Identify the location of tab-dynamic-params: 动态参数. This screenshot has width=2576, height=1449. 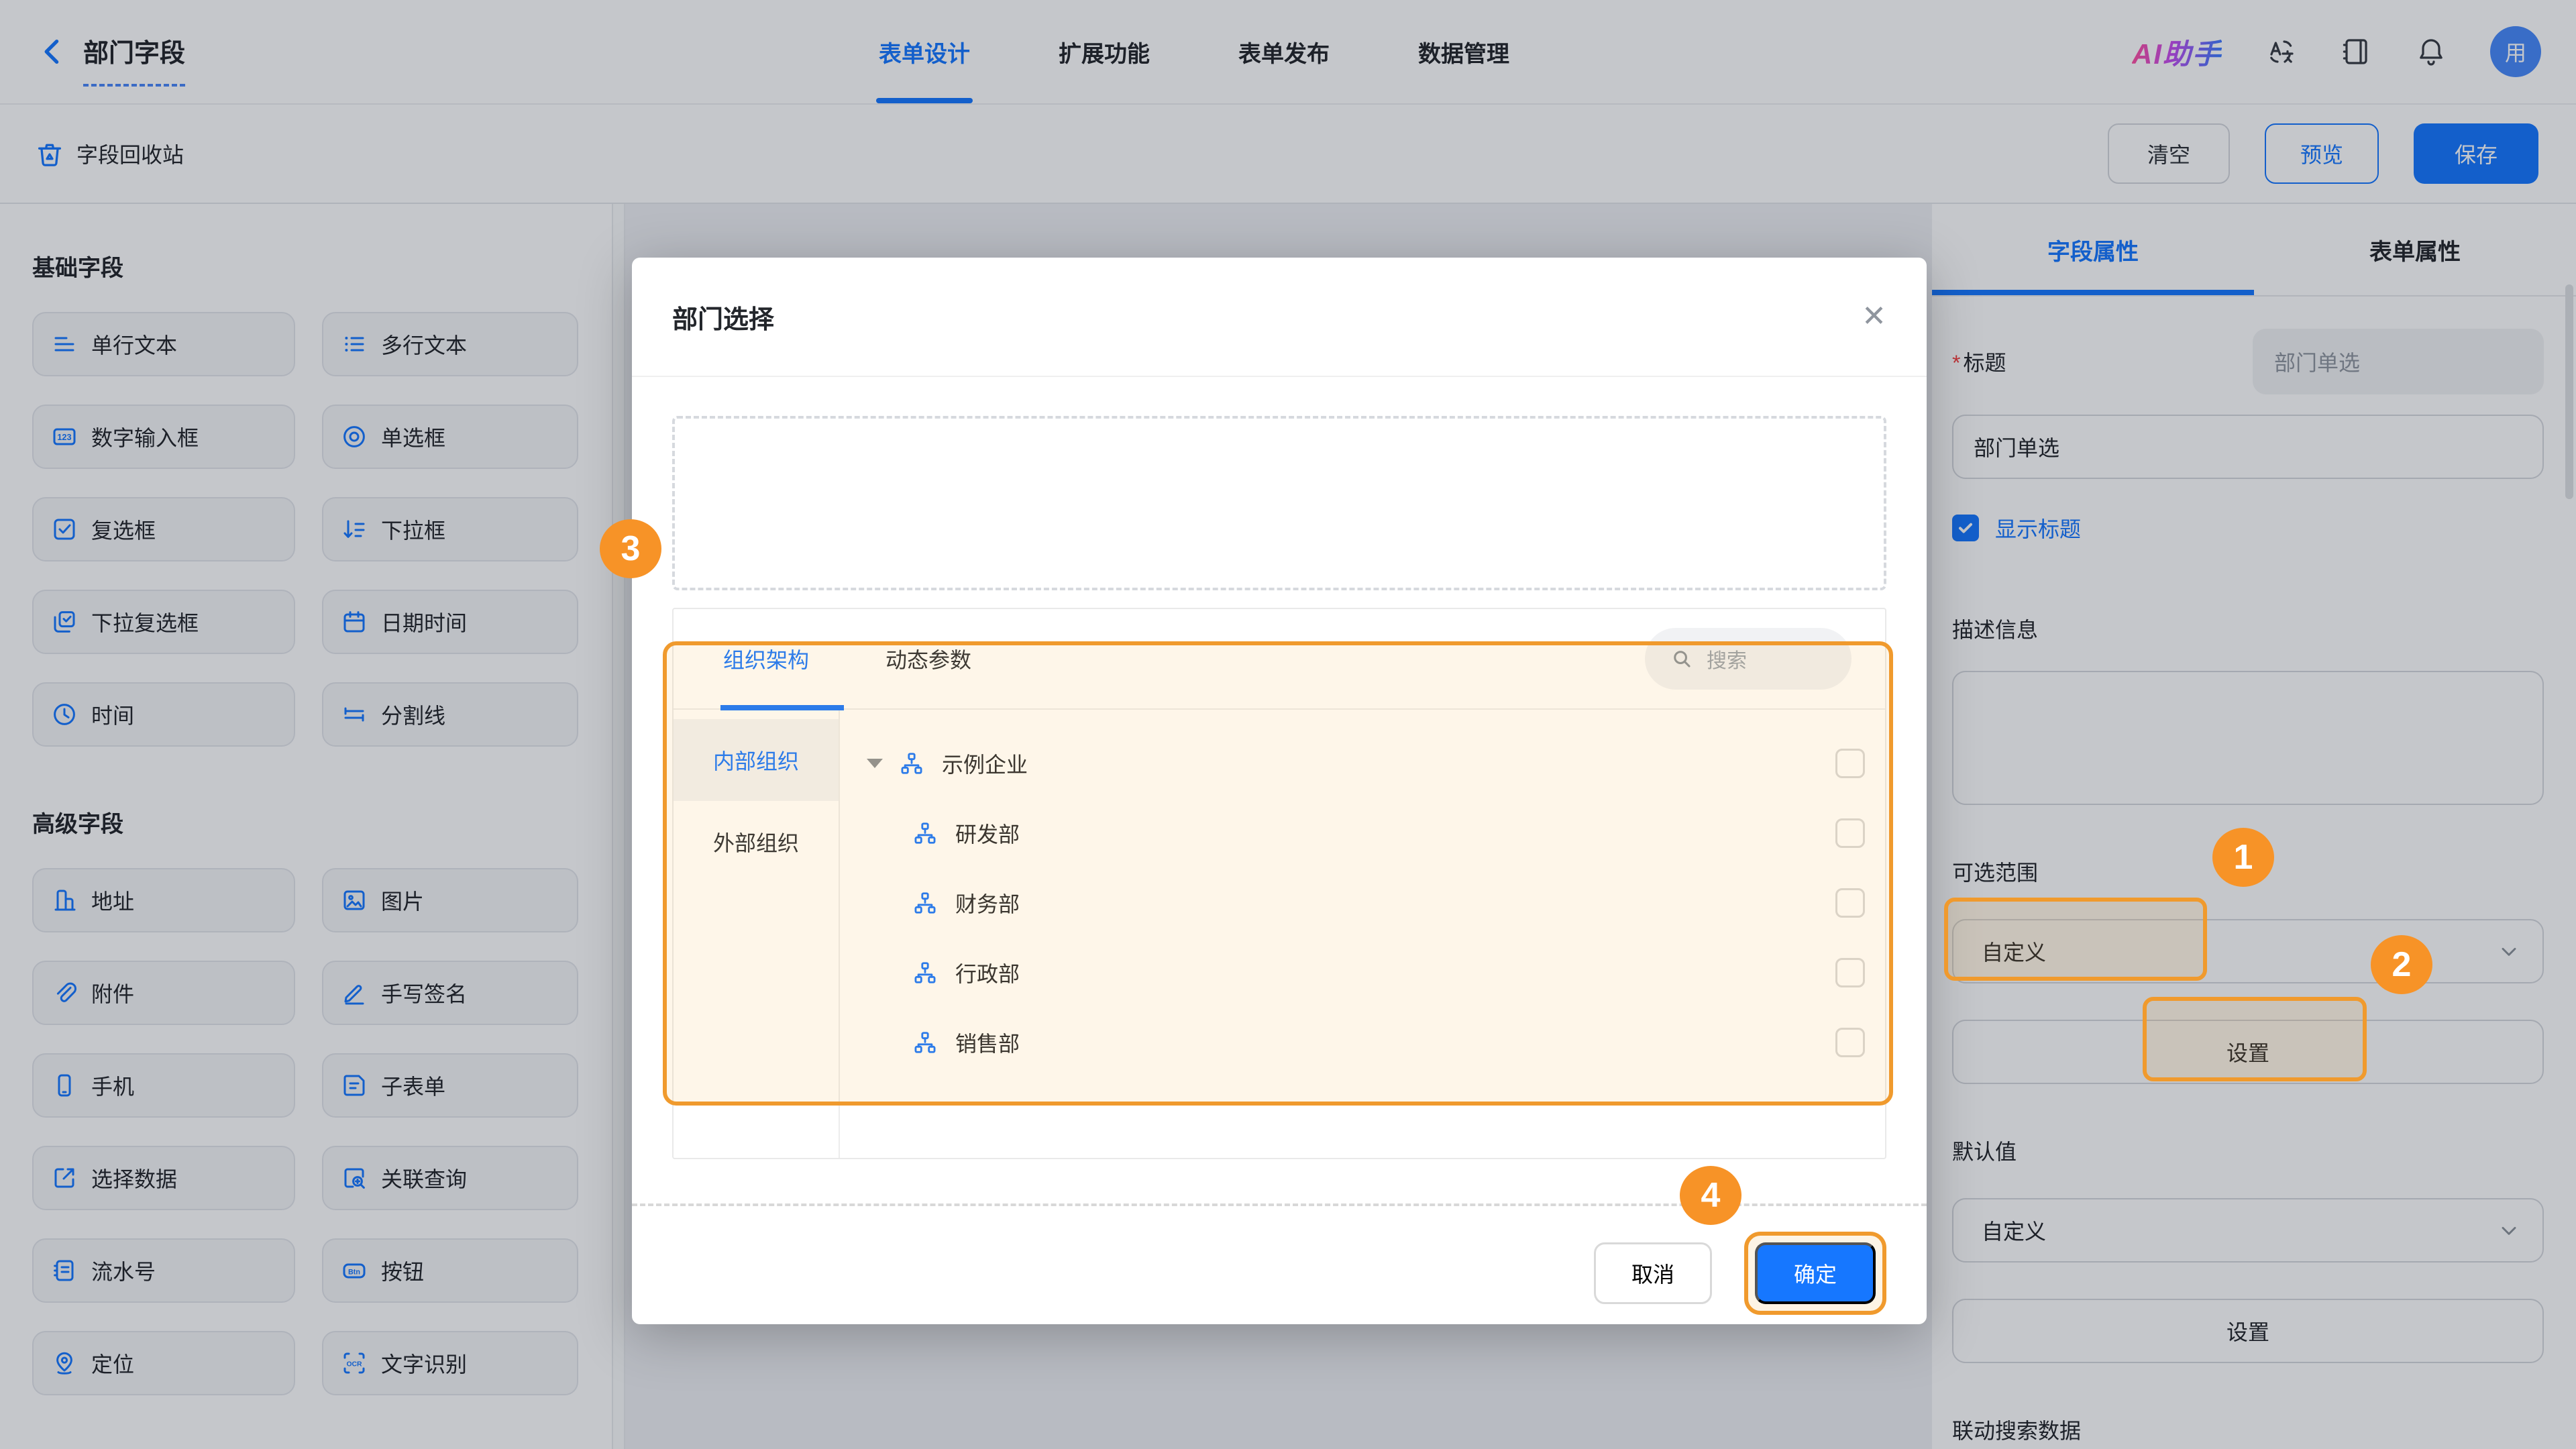
(928, 658).